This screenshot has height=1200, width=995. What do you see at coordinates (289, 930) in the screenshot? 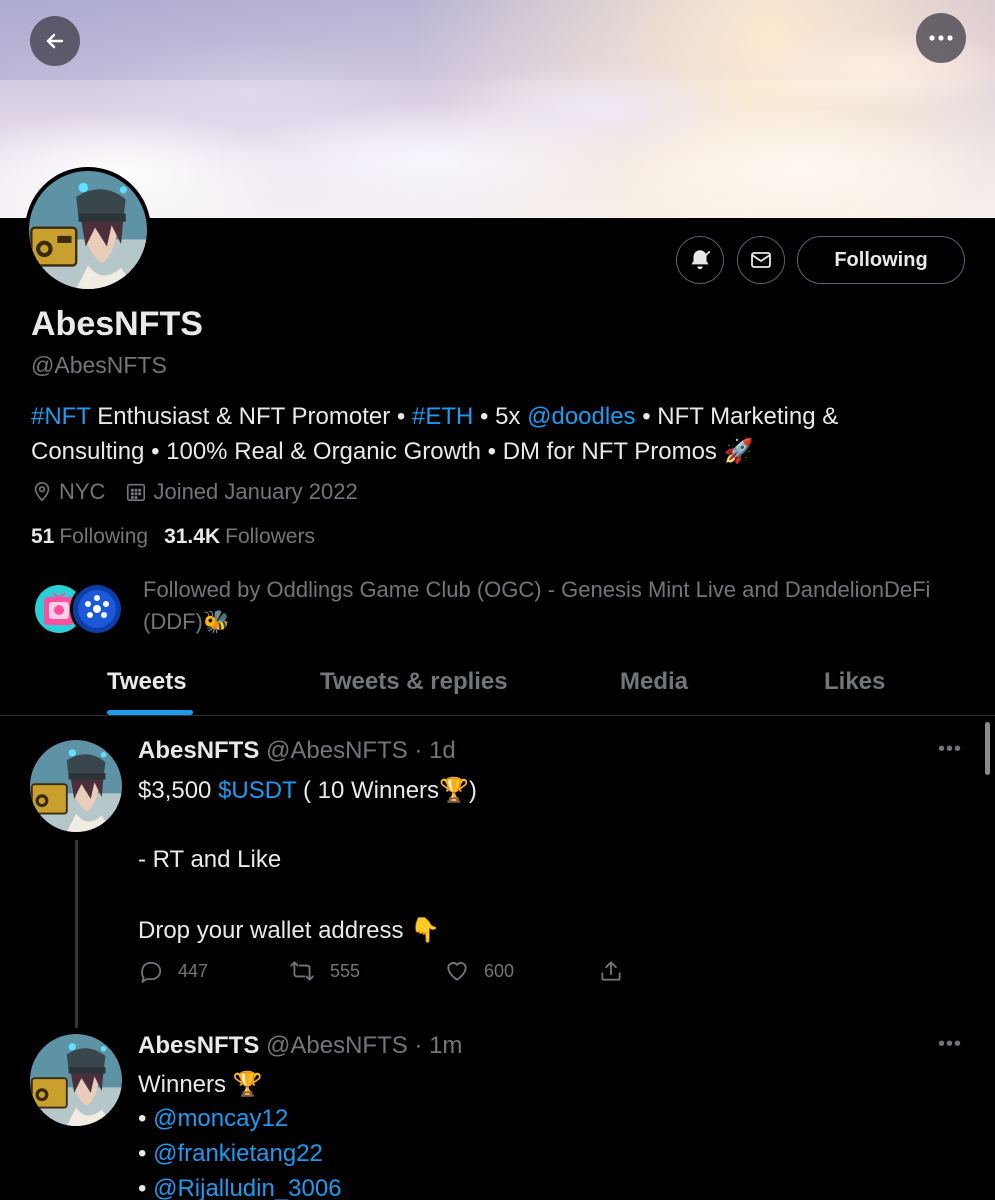
I see `tweet-text-line: Drop your wallet address 👇` at bounding box center [289, 930].